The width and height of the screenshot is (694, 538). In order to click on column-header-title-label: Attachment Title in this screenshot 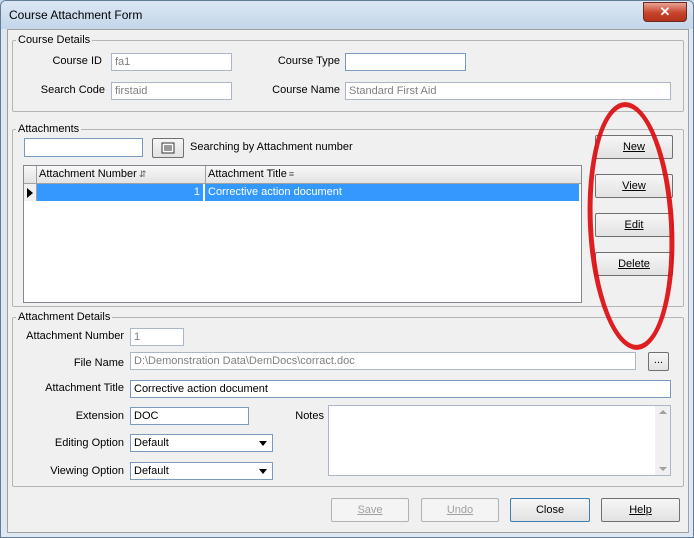, I will do `click(247, 174)`.